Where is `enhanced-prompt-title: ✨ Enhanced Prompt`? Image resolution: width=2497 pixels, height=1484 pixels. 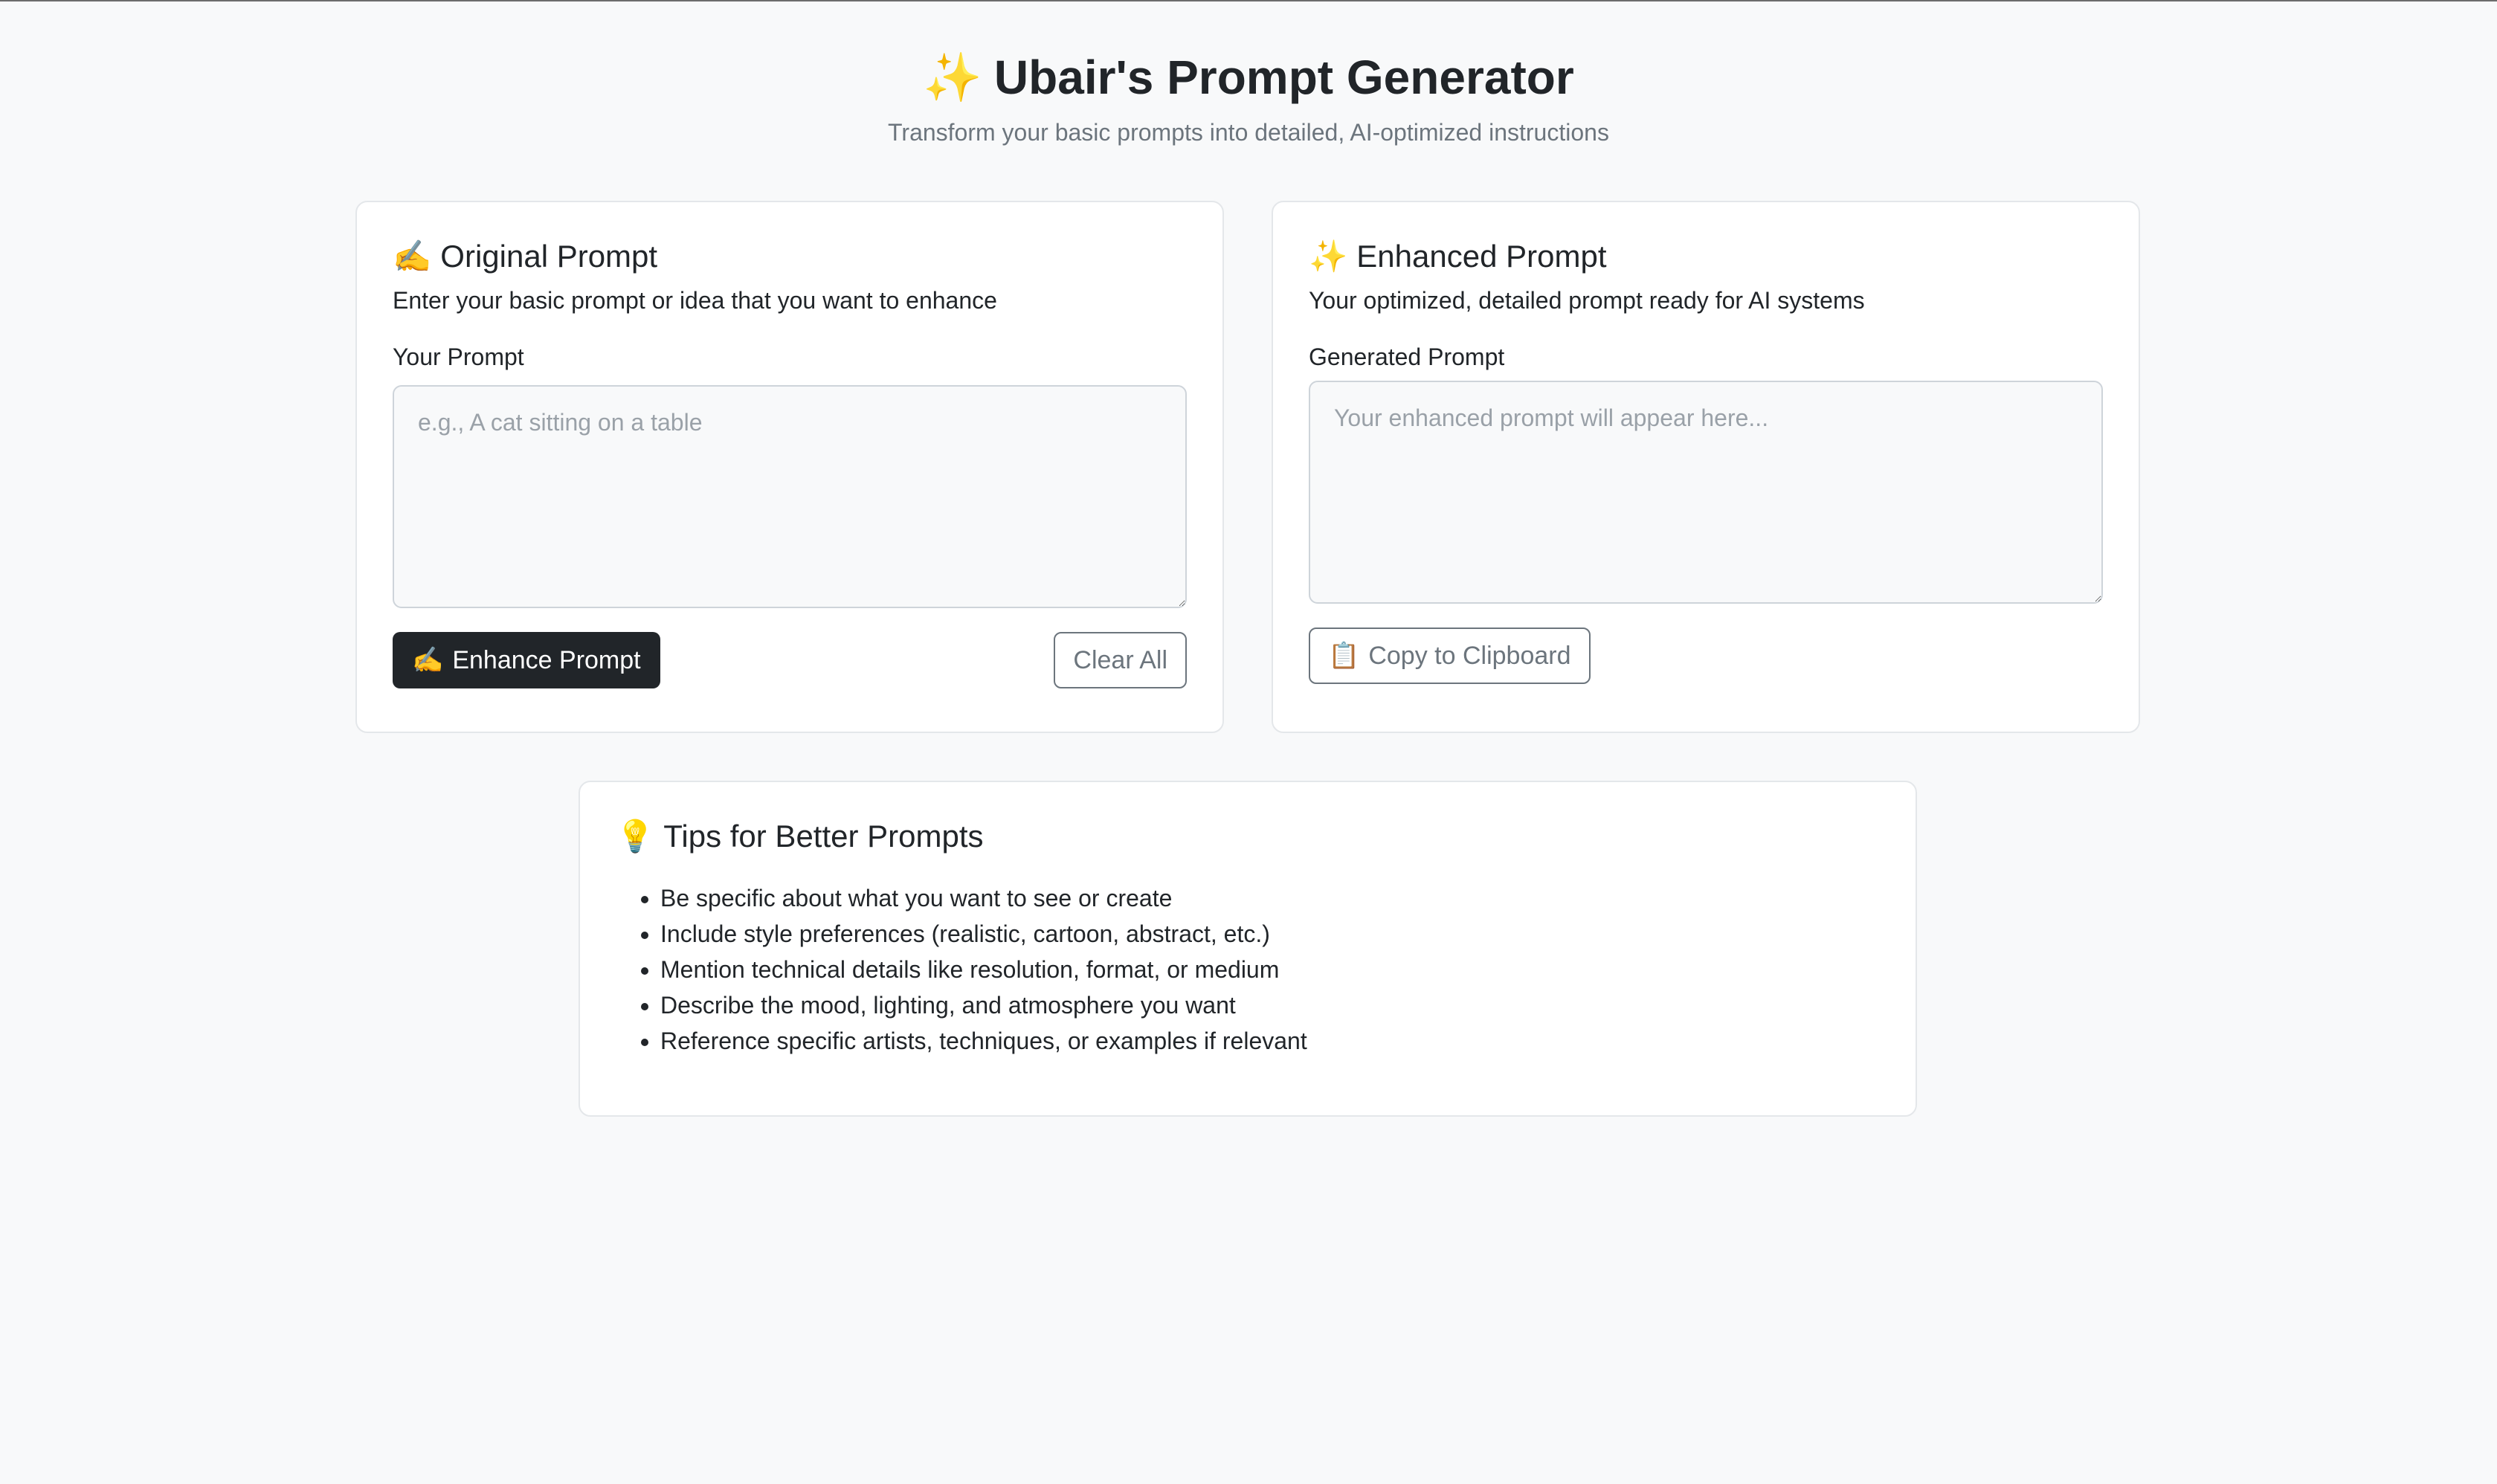 enhanced-prompt-title: ✨ Enhanced Prompt is located at coordinates (1706, 256).